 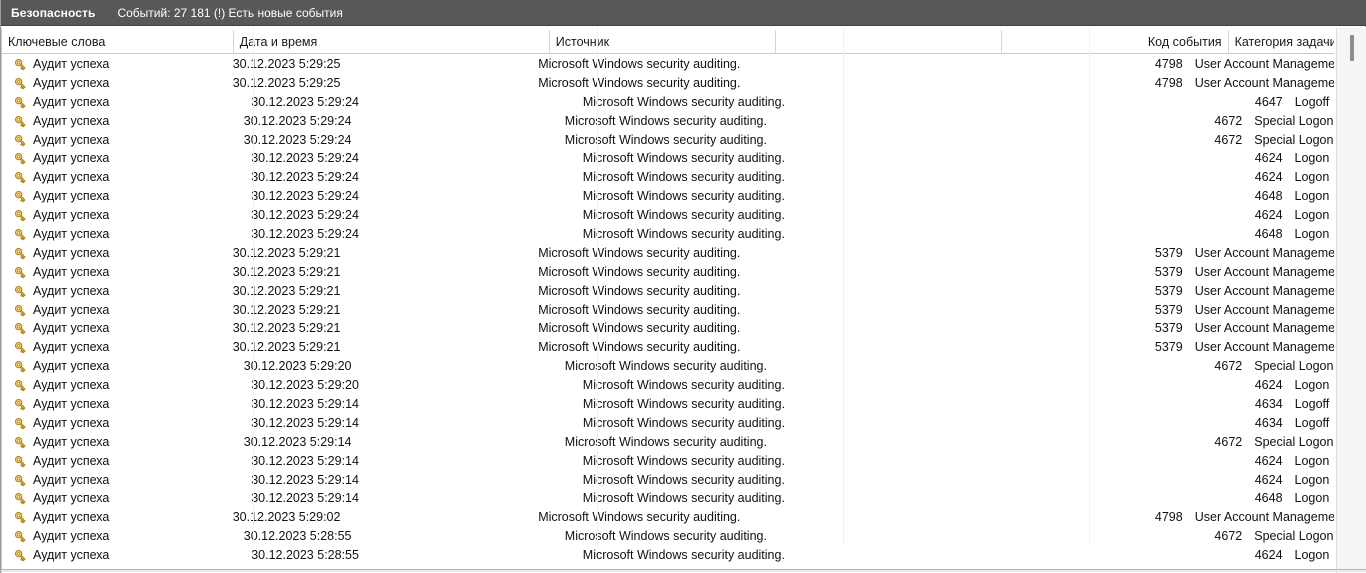 I want to click on scrollbar-thumb, so click(x=1352, y=48).